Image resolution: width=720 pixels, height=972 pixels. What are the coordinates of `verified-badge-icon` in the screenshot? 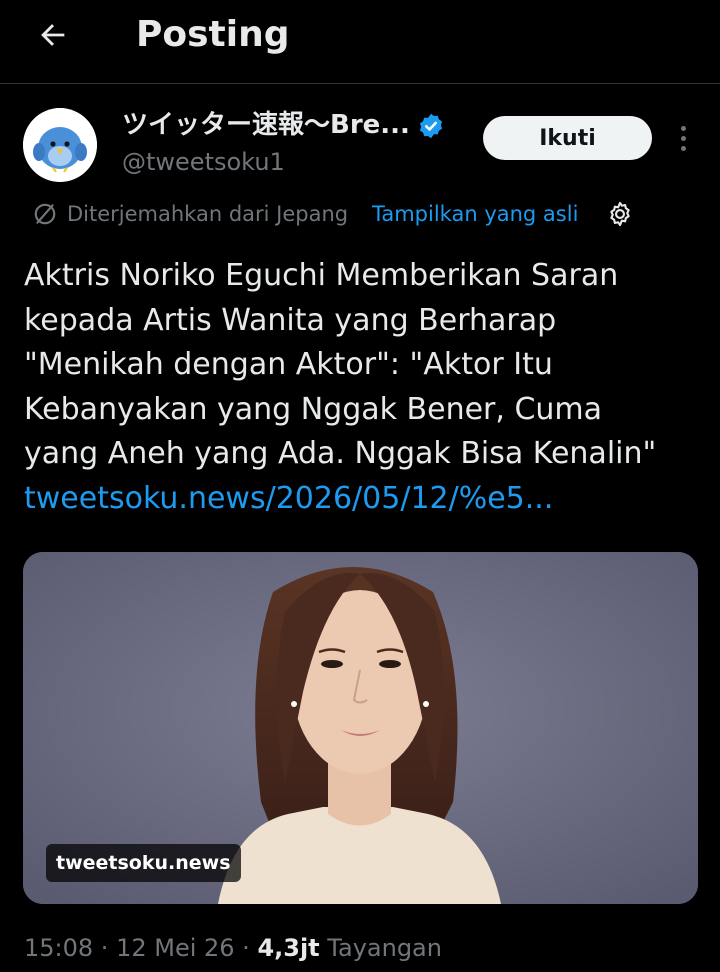 It's located at (431, 126).